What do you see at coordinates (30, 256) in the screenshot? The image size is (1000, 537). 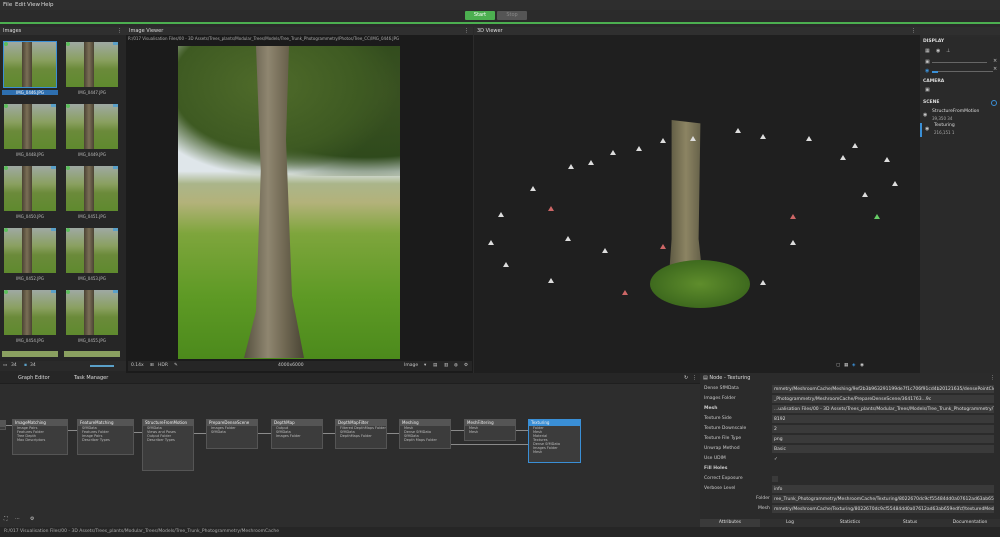 I see `thumbnail: IMG_0452.JPG` at bounding box center [30, 256].